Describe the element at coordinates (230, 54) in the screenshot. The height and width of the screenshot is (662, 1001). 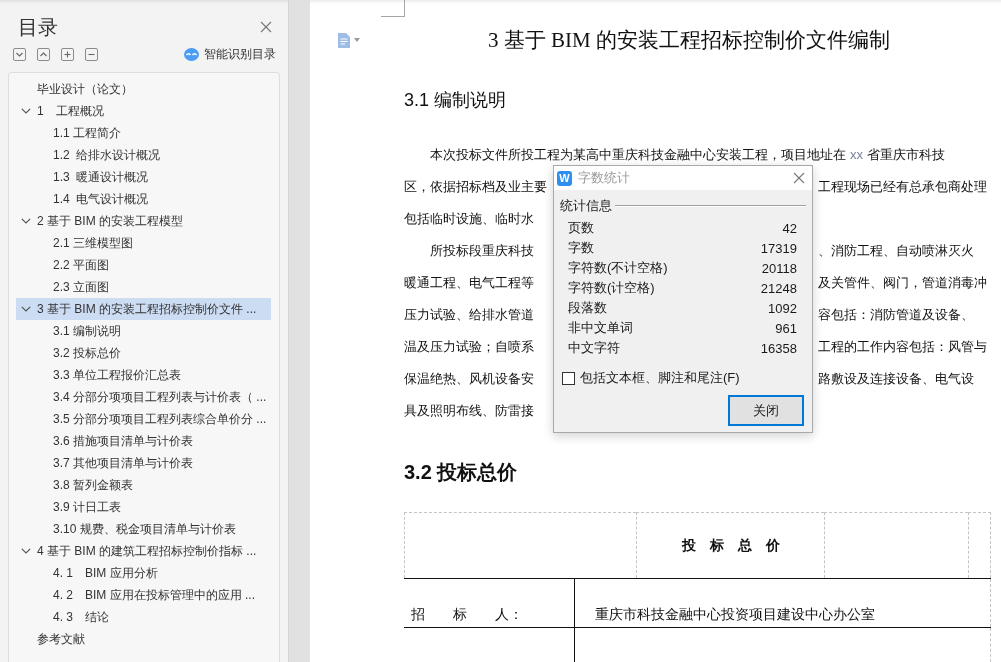
I see `smart-toc-button: 智能识别目录` at that location.